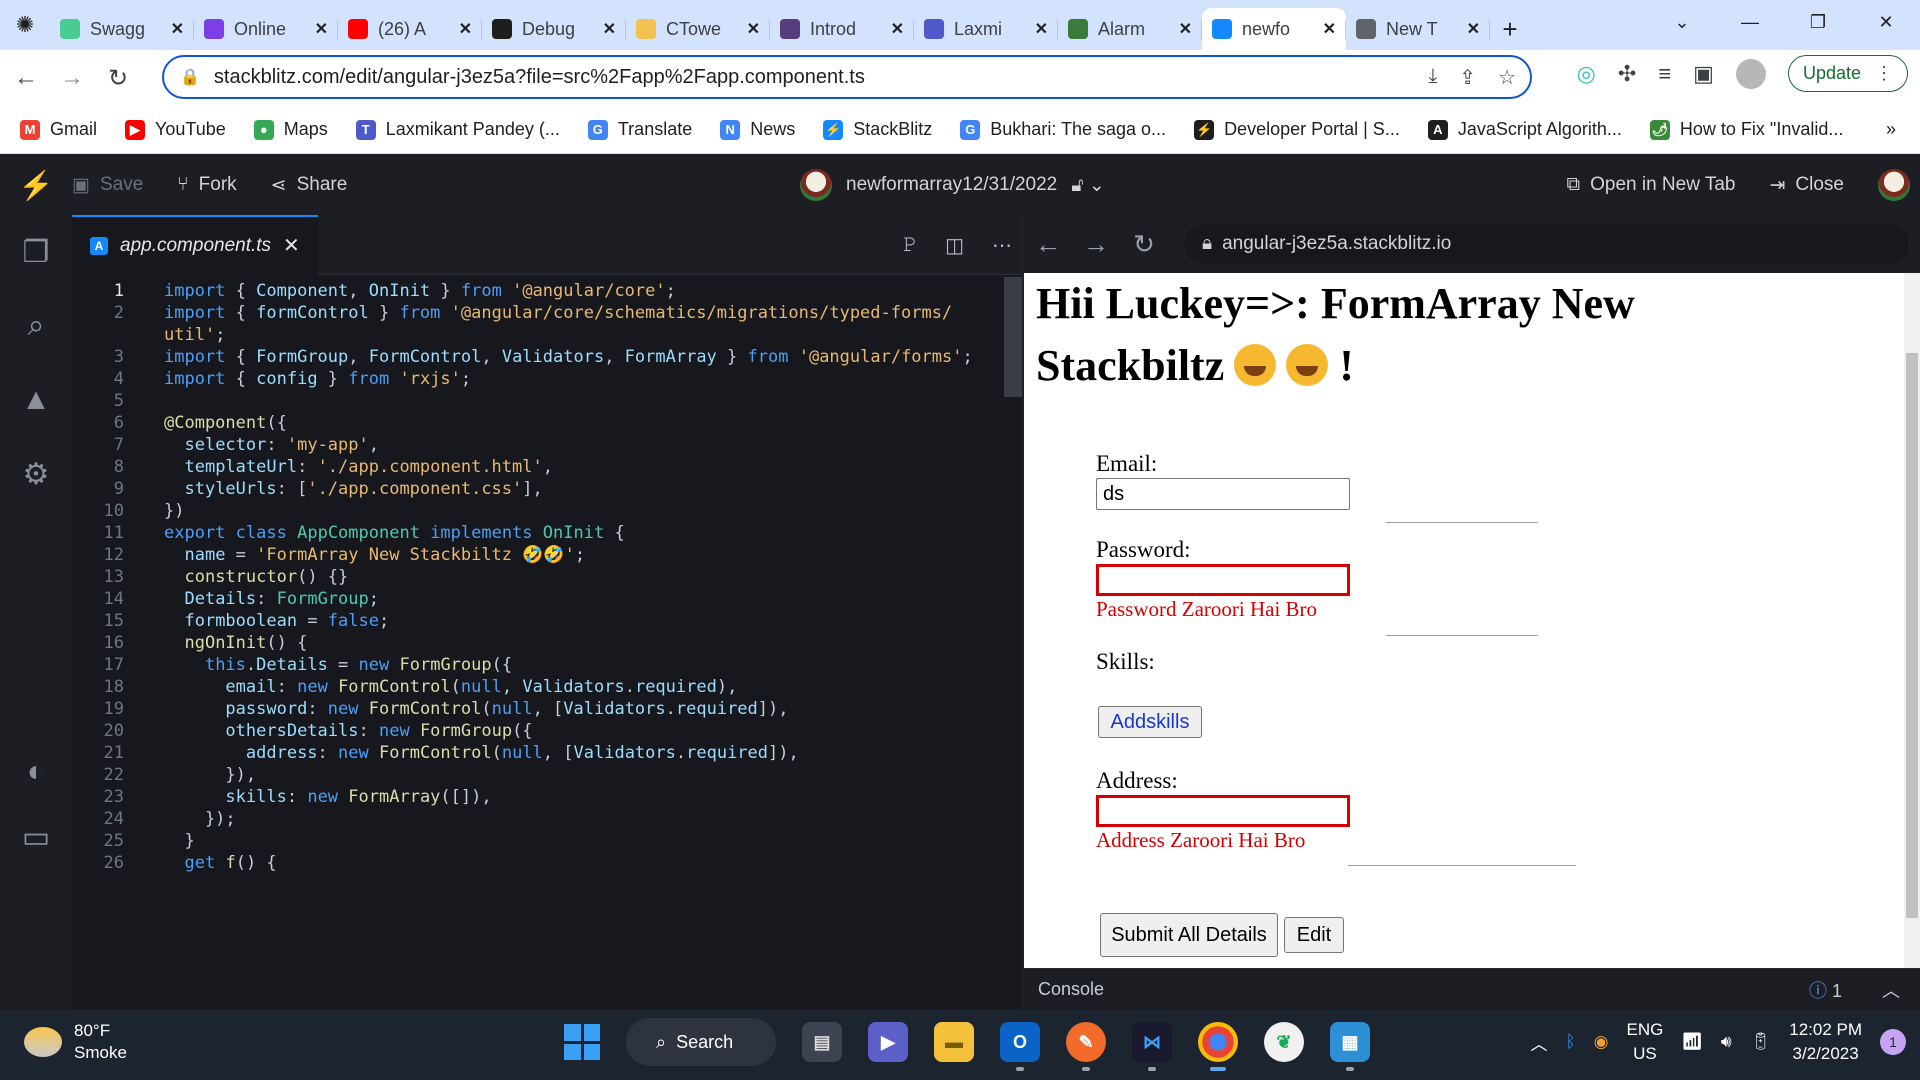  Describe the element at coordinates (1644, 1042) in the screenshot. I see `language-indicator: ENG US` at that location.